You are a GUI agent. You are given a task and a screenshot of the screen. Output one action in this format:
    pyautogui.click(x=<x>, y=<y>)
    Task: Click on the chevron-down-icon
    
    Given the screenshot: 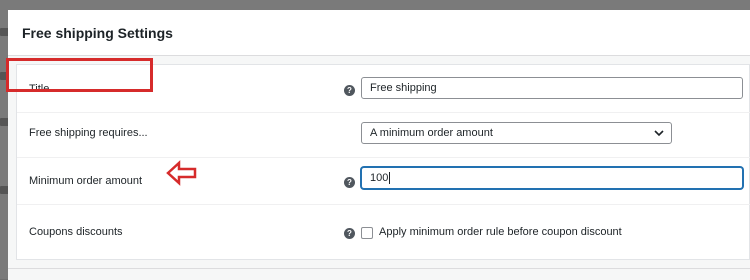 What is the action you would take?
    pyautogui.click(x=659, y=133)
    